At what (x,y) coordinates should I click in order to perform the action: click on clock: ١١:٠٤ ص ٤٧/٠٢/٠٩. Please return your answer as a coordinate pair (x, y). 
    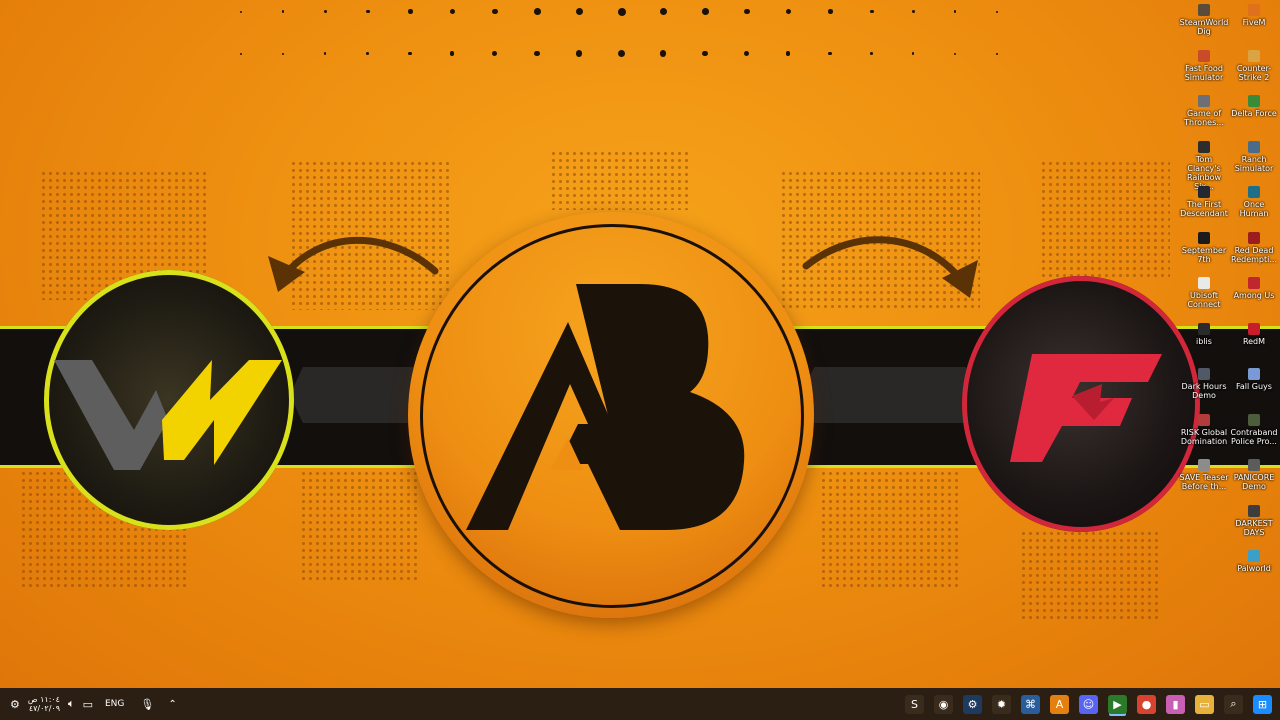
    Looking at the image, I should click on (44, 704).